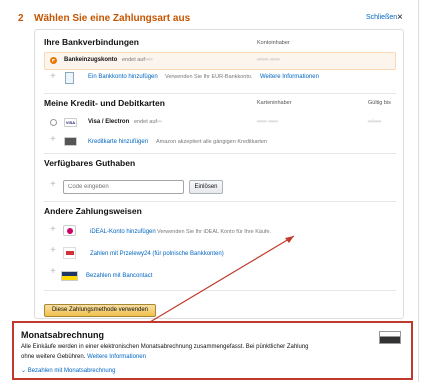 Image resolution: width=430 pixels, height=382 pixels. I want to click on monthly-logo-icon, so click(390, 337).